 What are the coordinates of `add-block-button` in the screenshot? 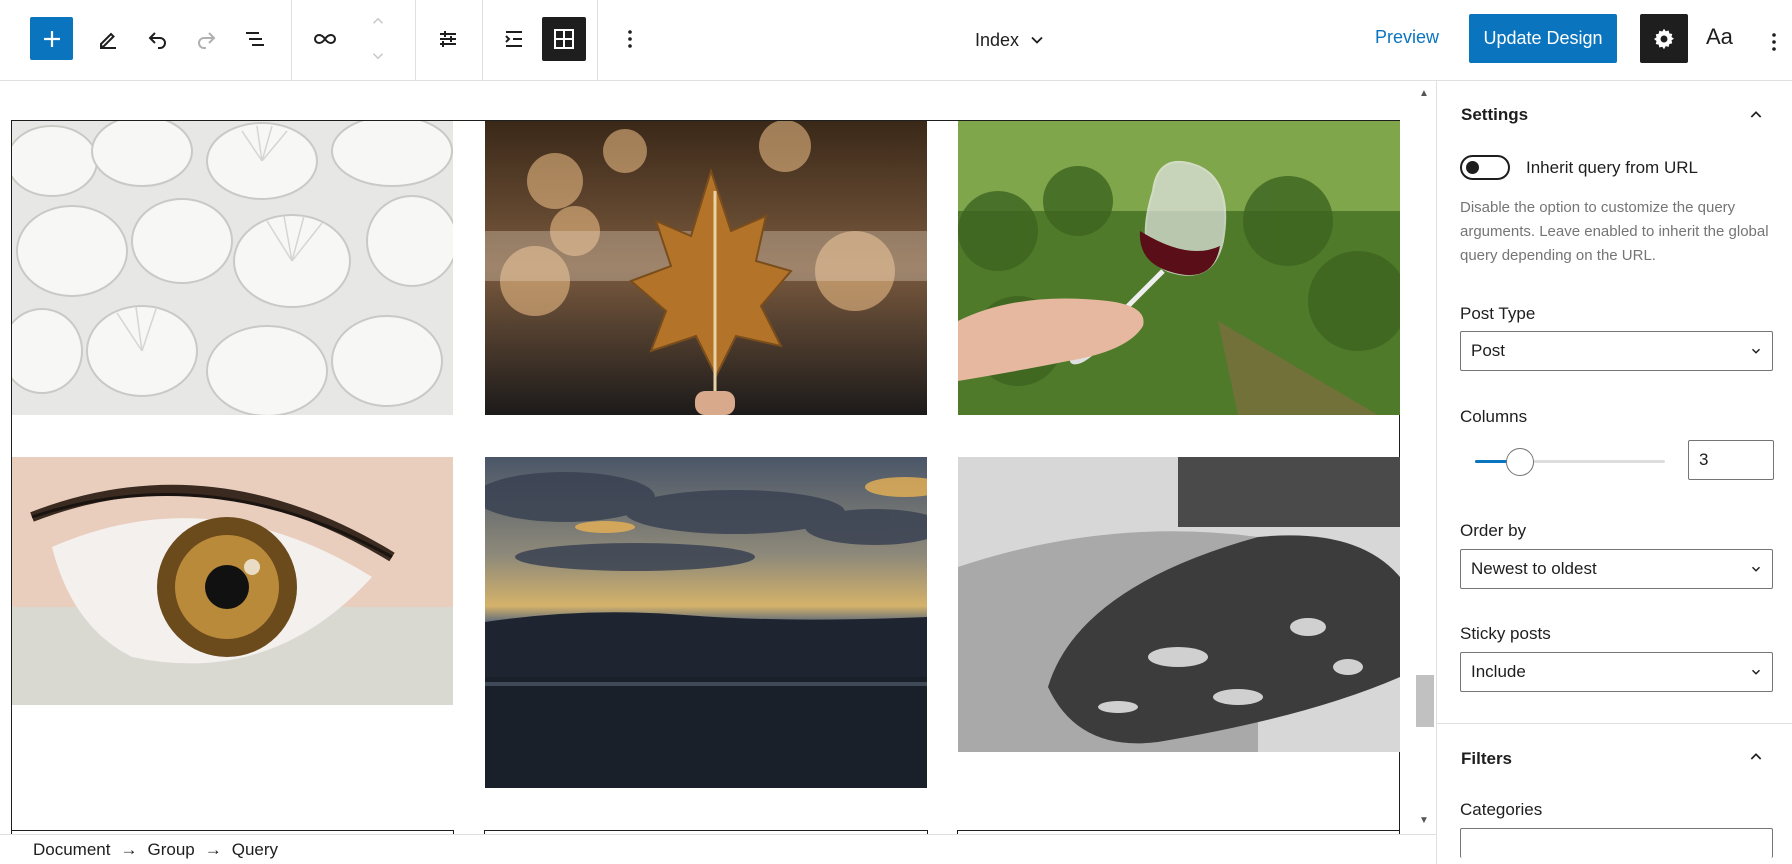 It's located at (51, 38).